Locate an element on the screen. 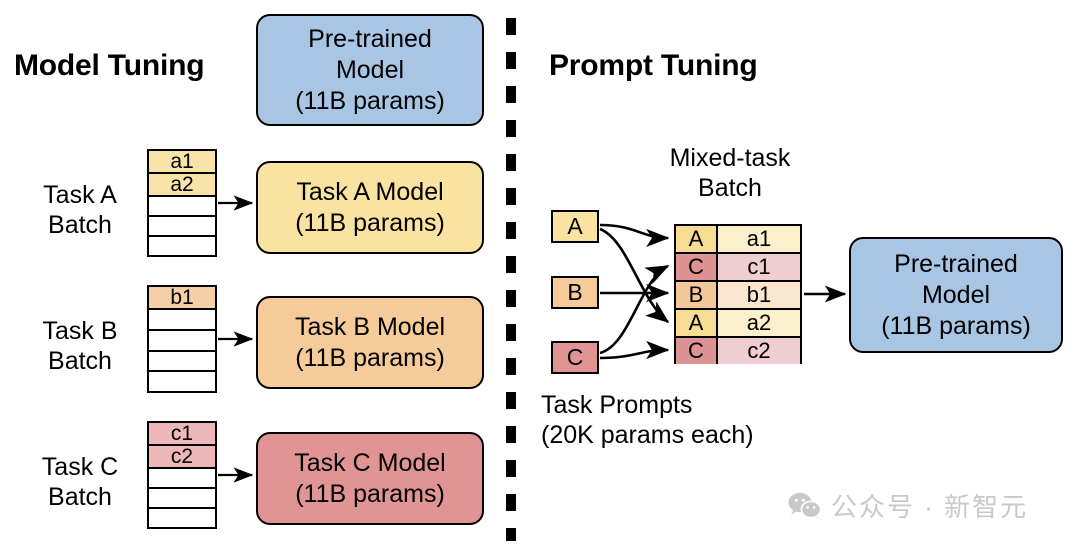 The image size is (1080, 559). task-a-batch-label-line1: Task A is located at coordinates (80, 195).